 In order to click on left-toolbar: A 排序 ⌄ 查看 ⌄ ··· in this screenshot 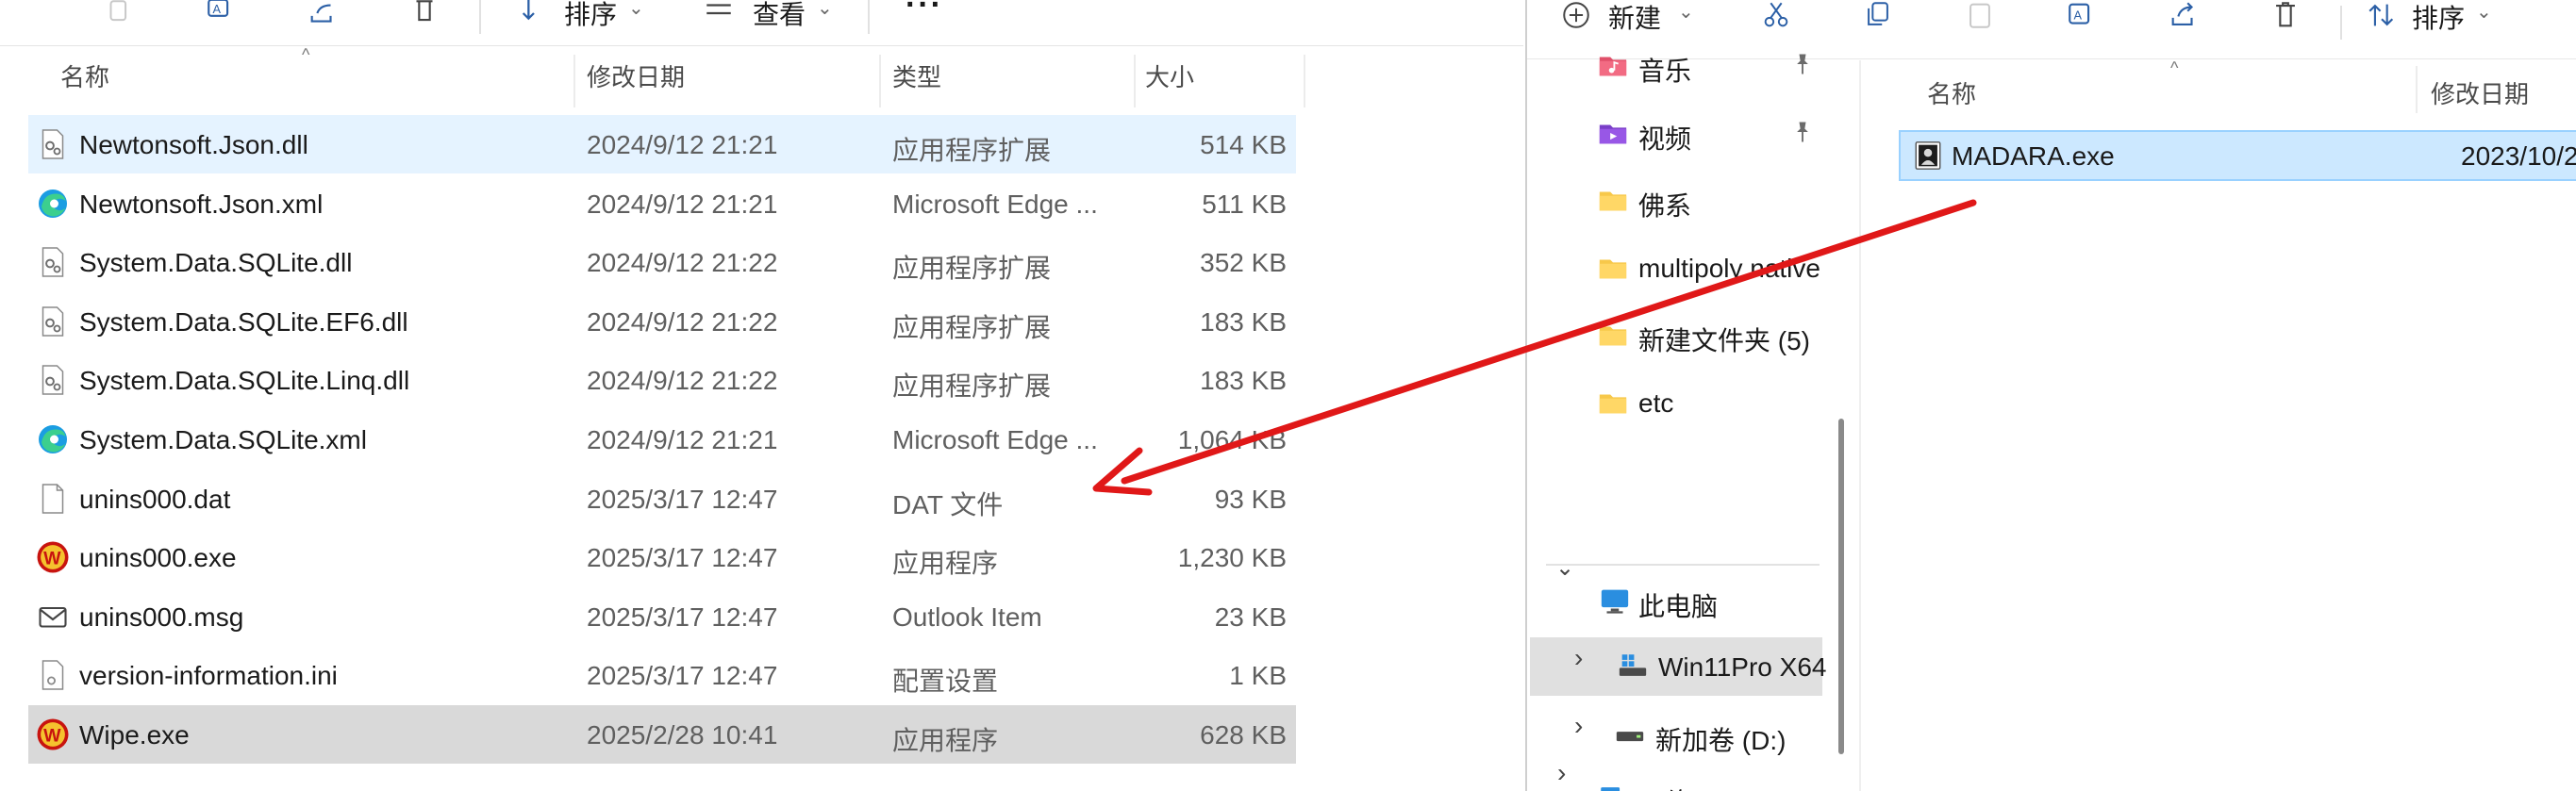, I will do `click(761, 23)`.